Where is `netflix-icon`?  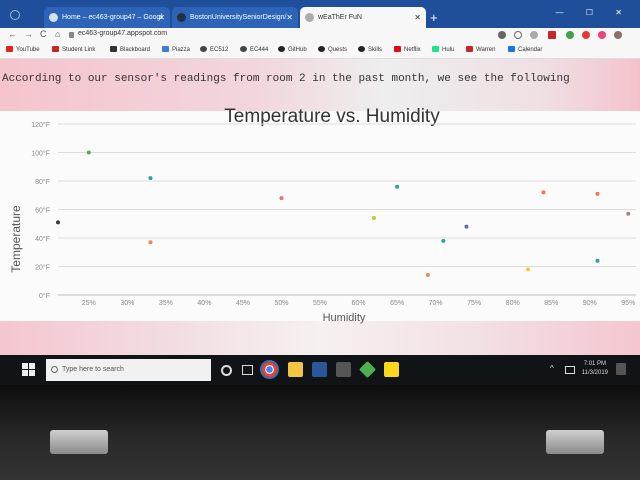
netflix-icon is located at coordinates (397, 49).